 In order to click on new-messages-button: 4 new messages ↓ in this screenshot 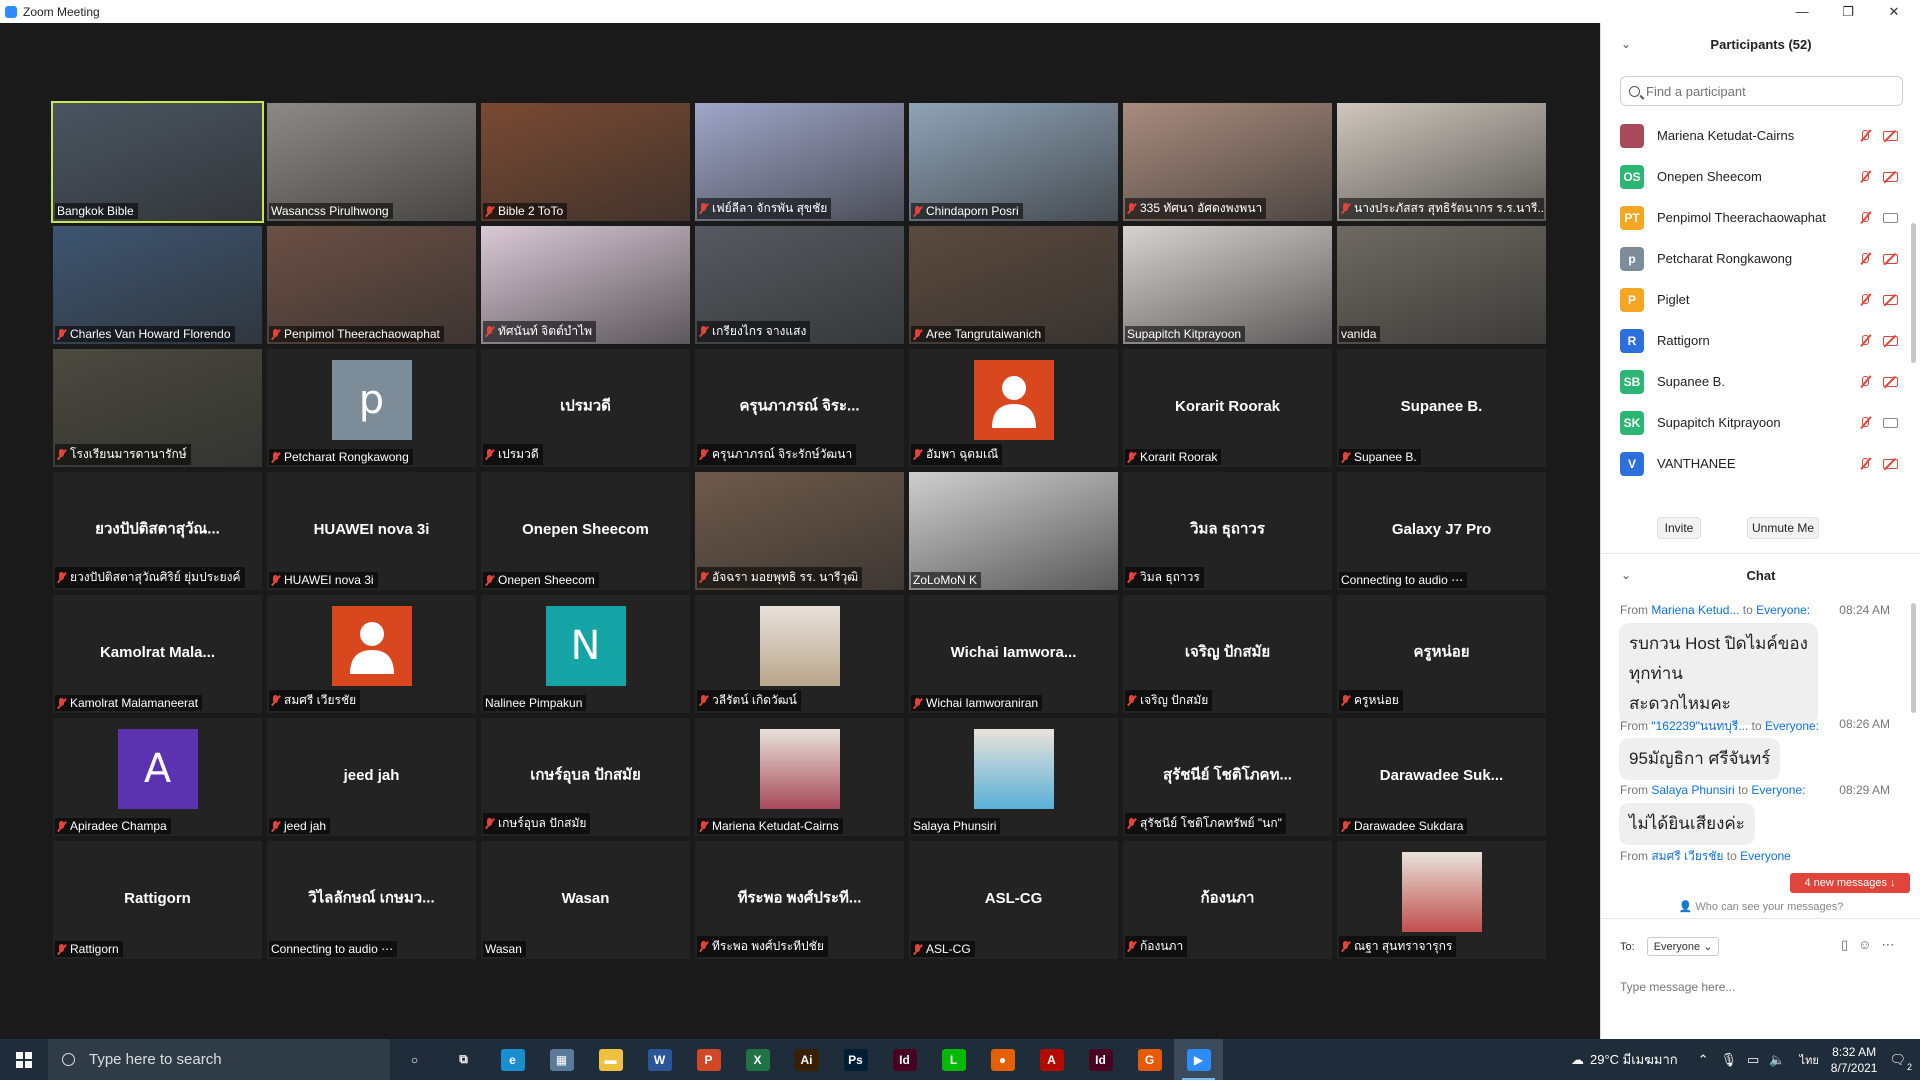, I will do `click(1850, 883)`.